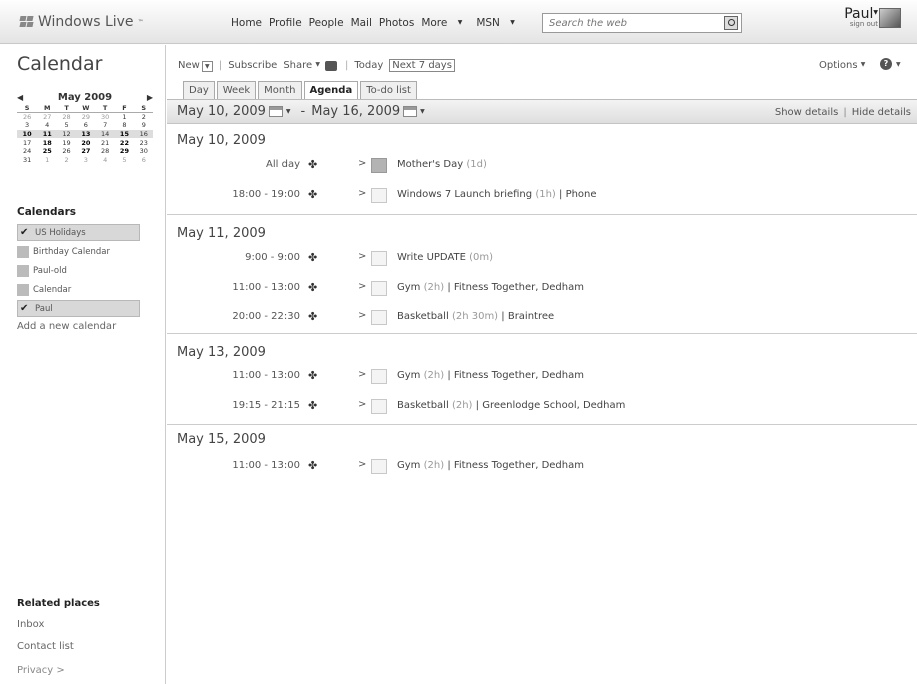 The width and height of the screenshot is (917, 684). What do you see at coordinates (285, 23) in the screenshot?
I see `nav-profile: Profile` at bounding box center [285, 23].